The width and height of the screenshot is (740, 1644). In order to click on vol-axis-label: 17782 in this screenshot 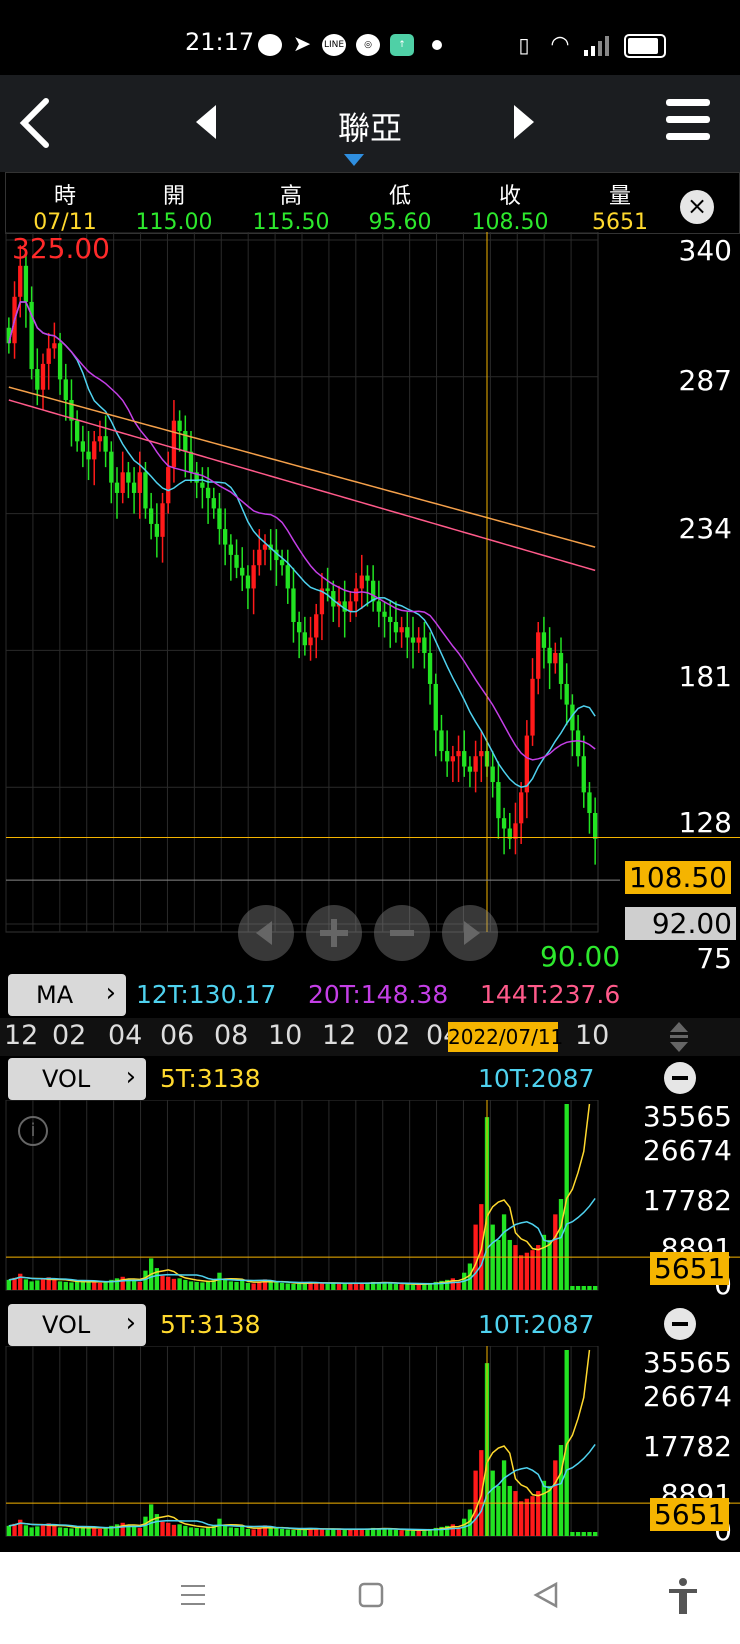, I will do `click(687, 1200)`.